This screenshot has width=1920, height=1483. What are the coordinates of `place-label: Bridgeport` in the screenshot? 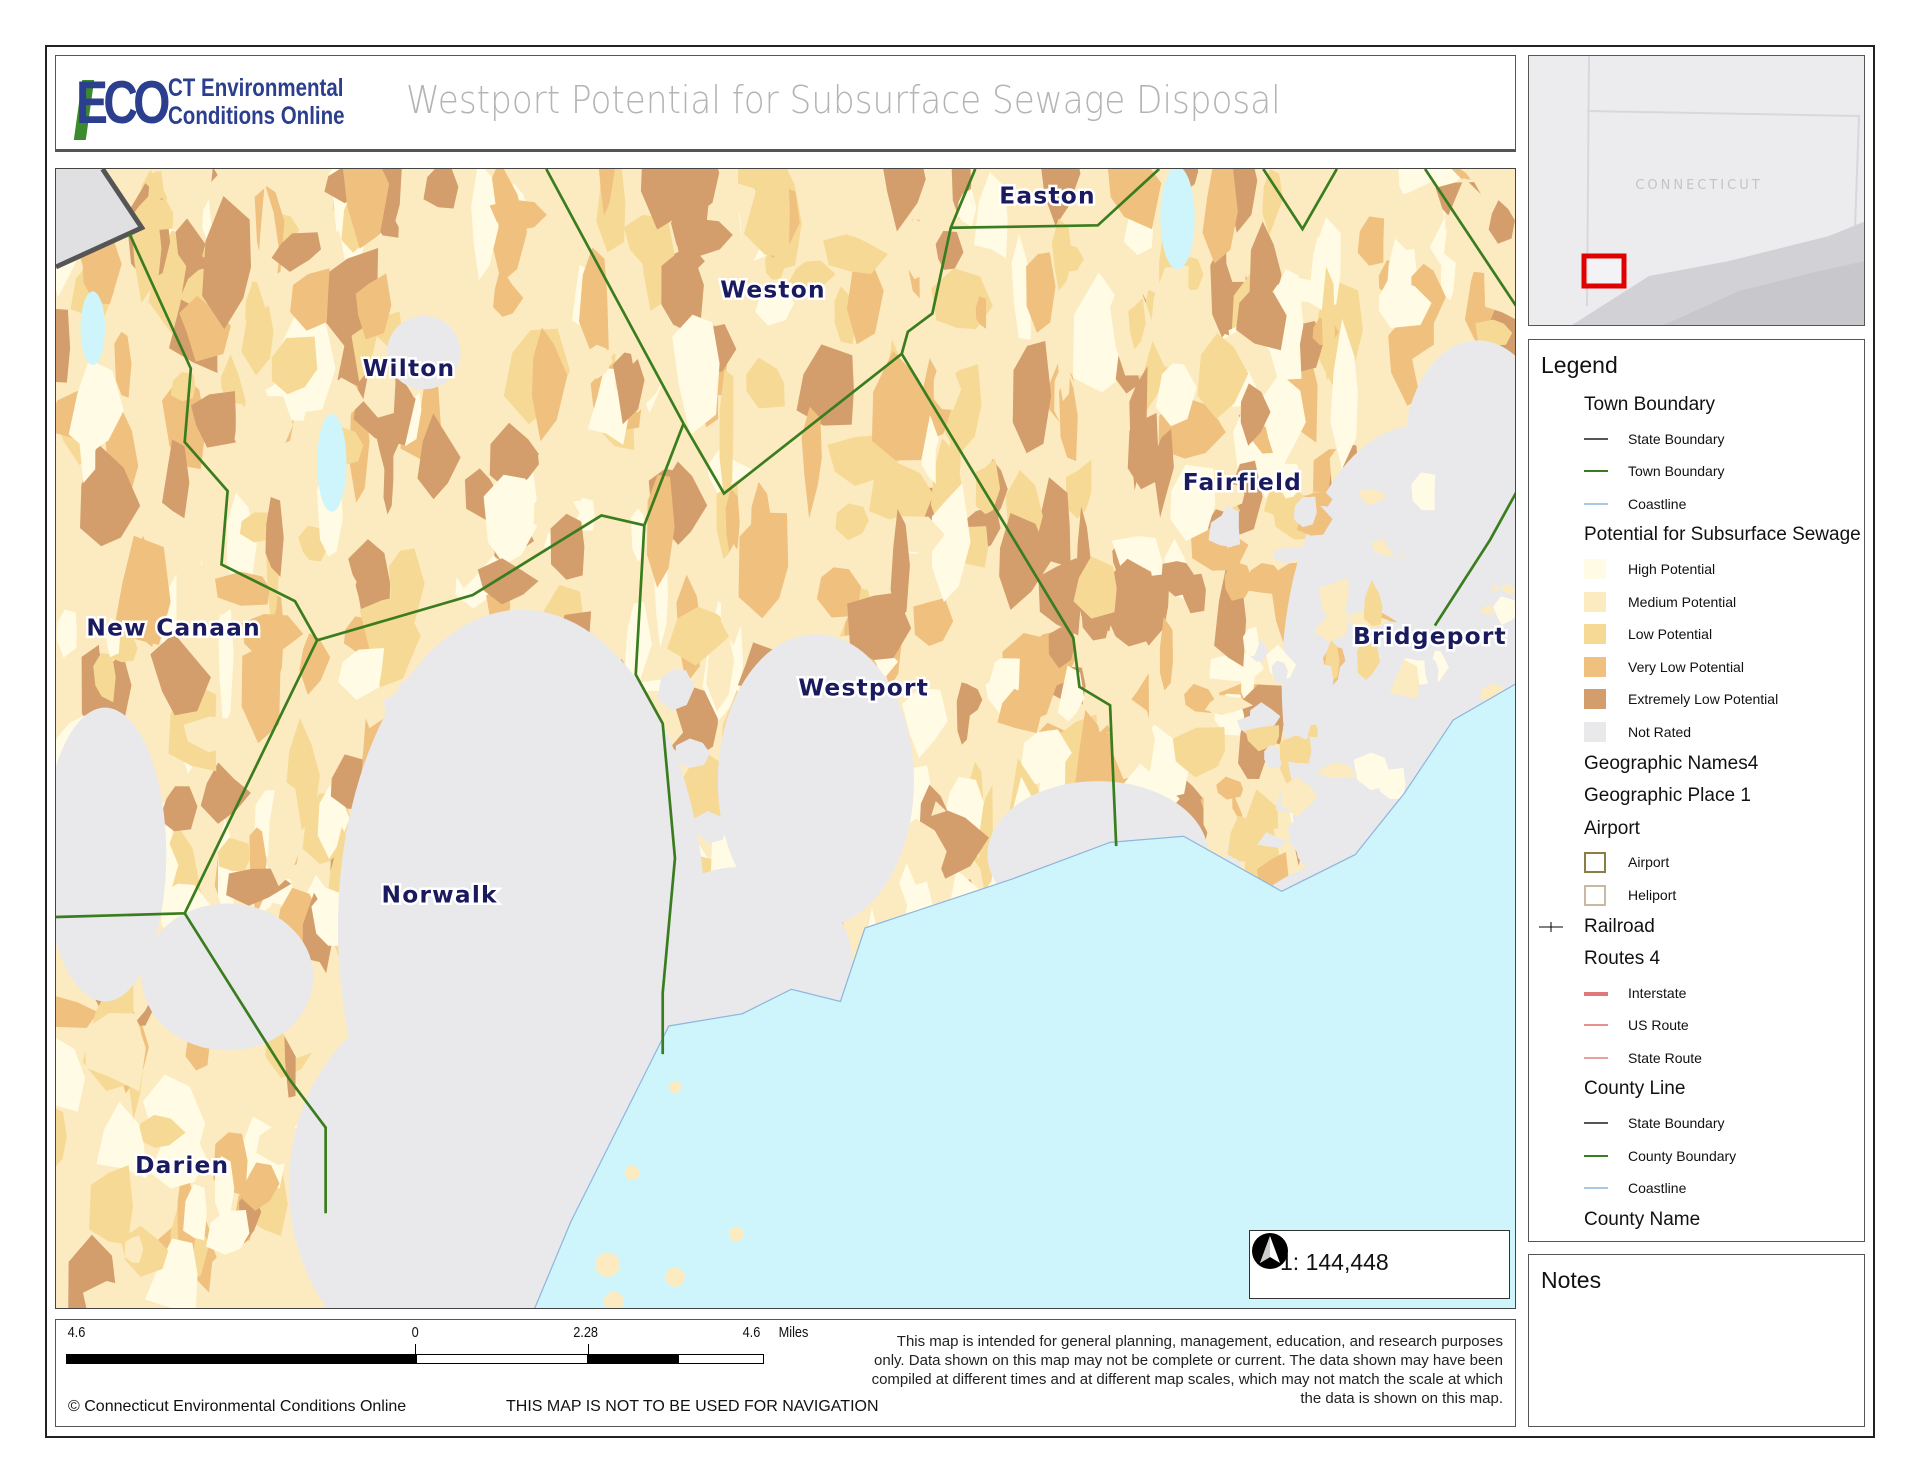 It's located at (1430, 636).